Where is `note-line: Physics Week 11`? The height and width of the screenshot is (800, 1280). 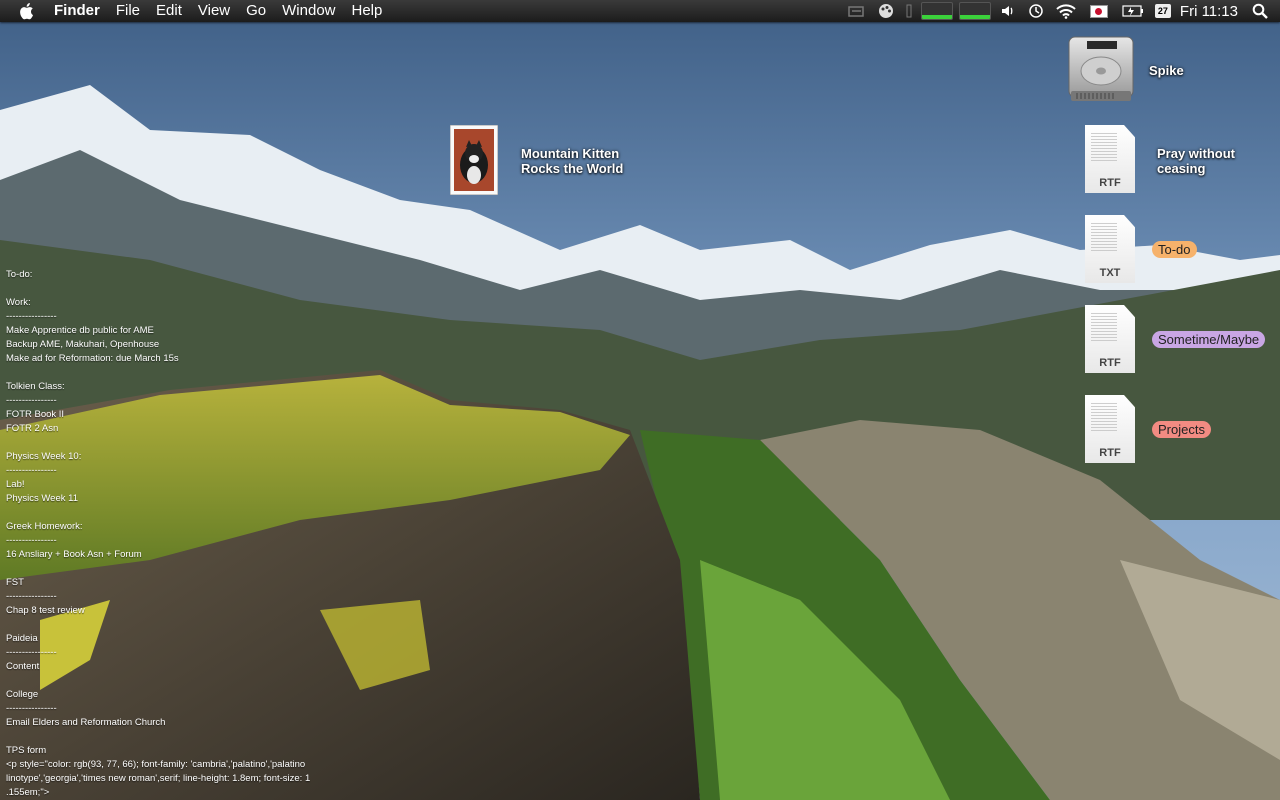 note-line: Physics Week 11 is located at coordinates (42, 498).